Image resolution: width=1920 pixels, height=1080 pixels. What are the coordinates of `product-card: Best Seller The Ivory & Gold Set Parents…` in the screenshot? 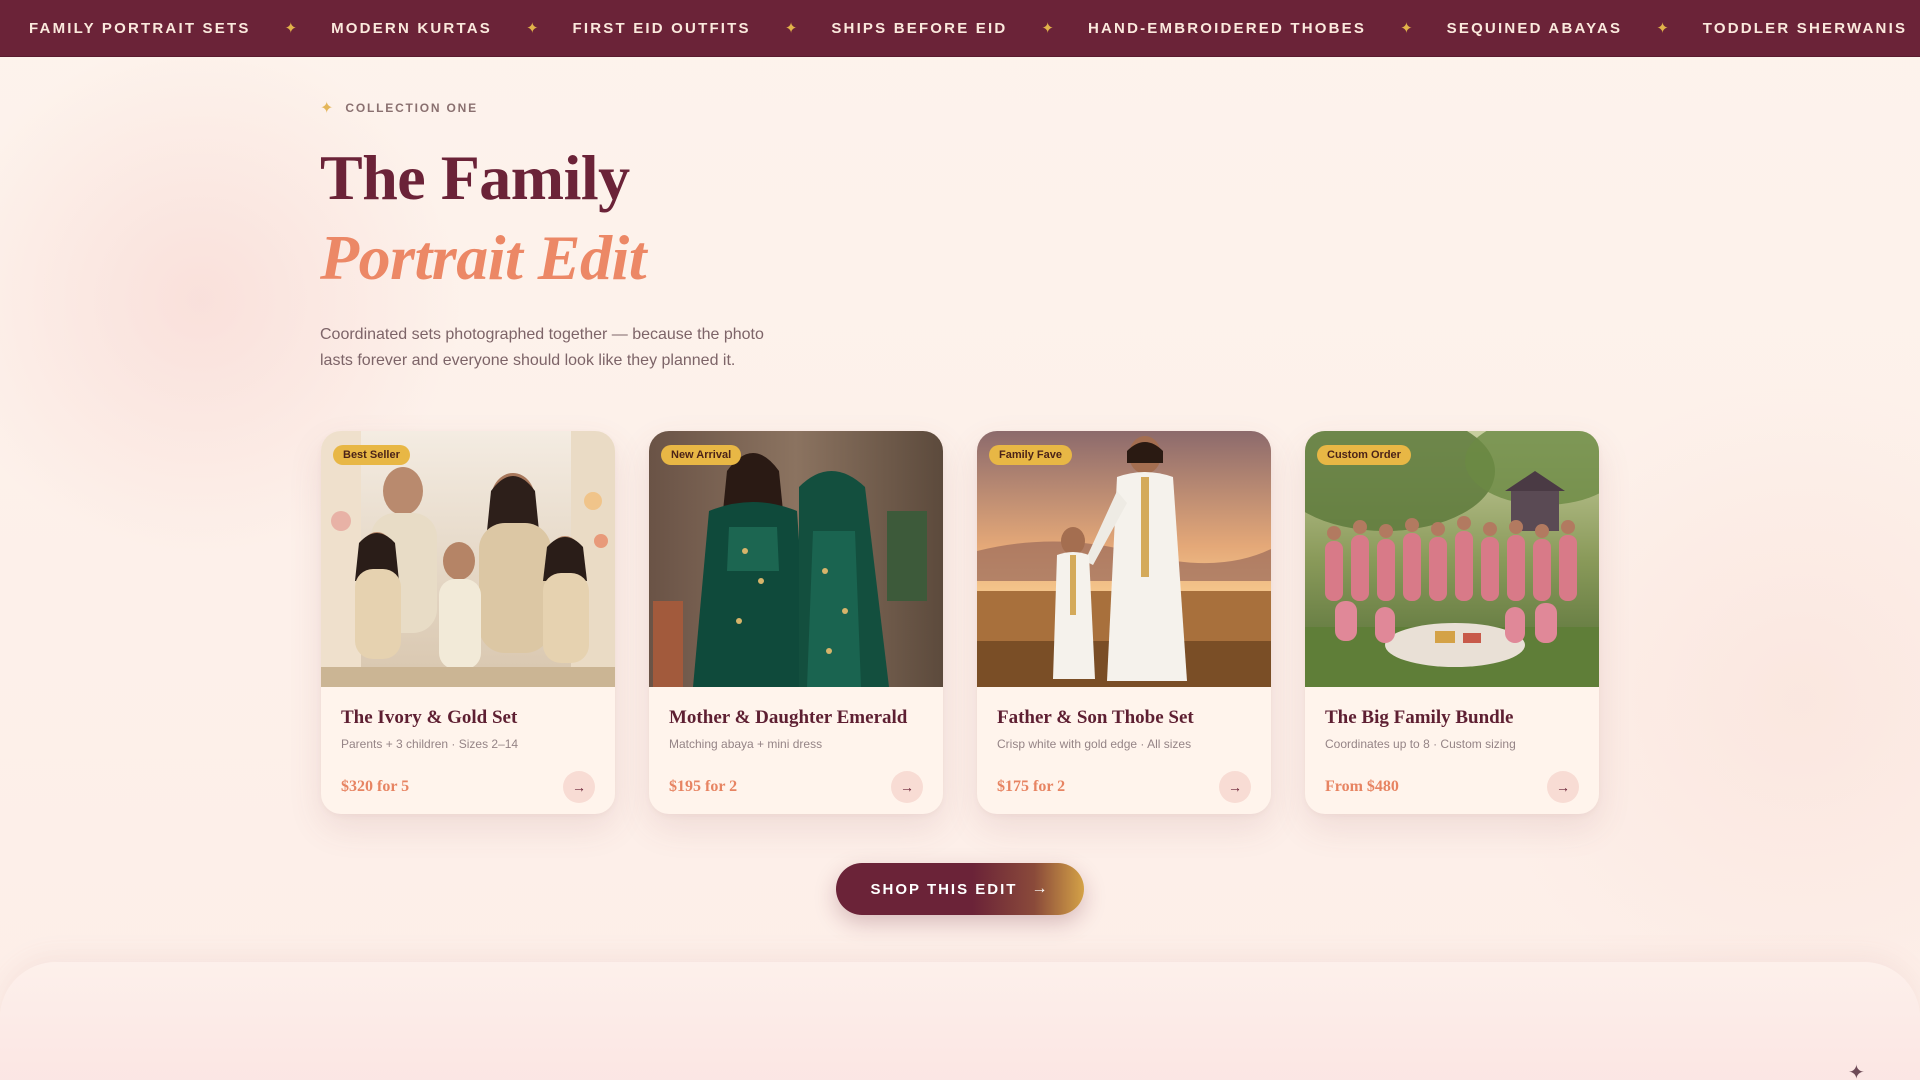 It's located at (468, 622).